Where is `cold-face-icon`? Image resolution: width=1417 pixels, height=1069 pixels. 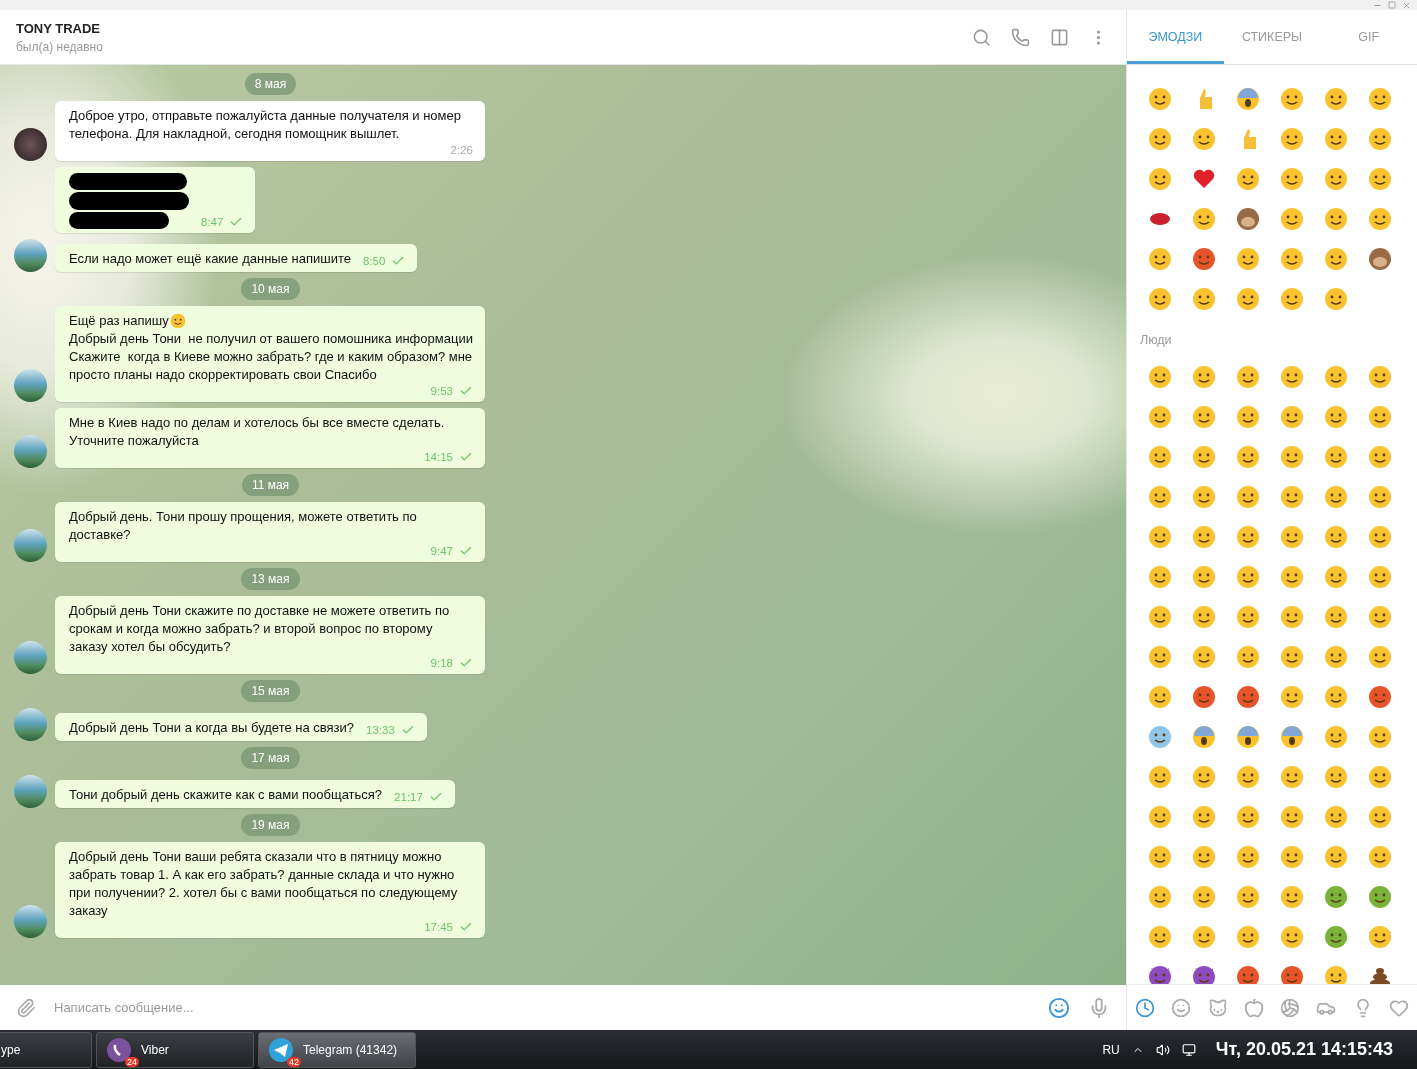
cold-face-icon is located at coordinates (1160, 737).